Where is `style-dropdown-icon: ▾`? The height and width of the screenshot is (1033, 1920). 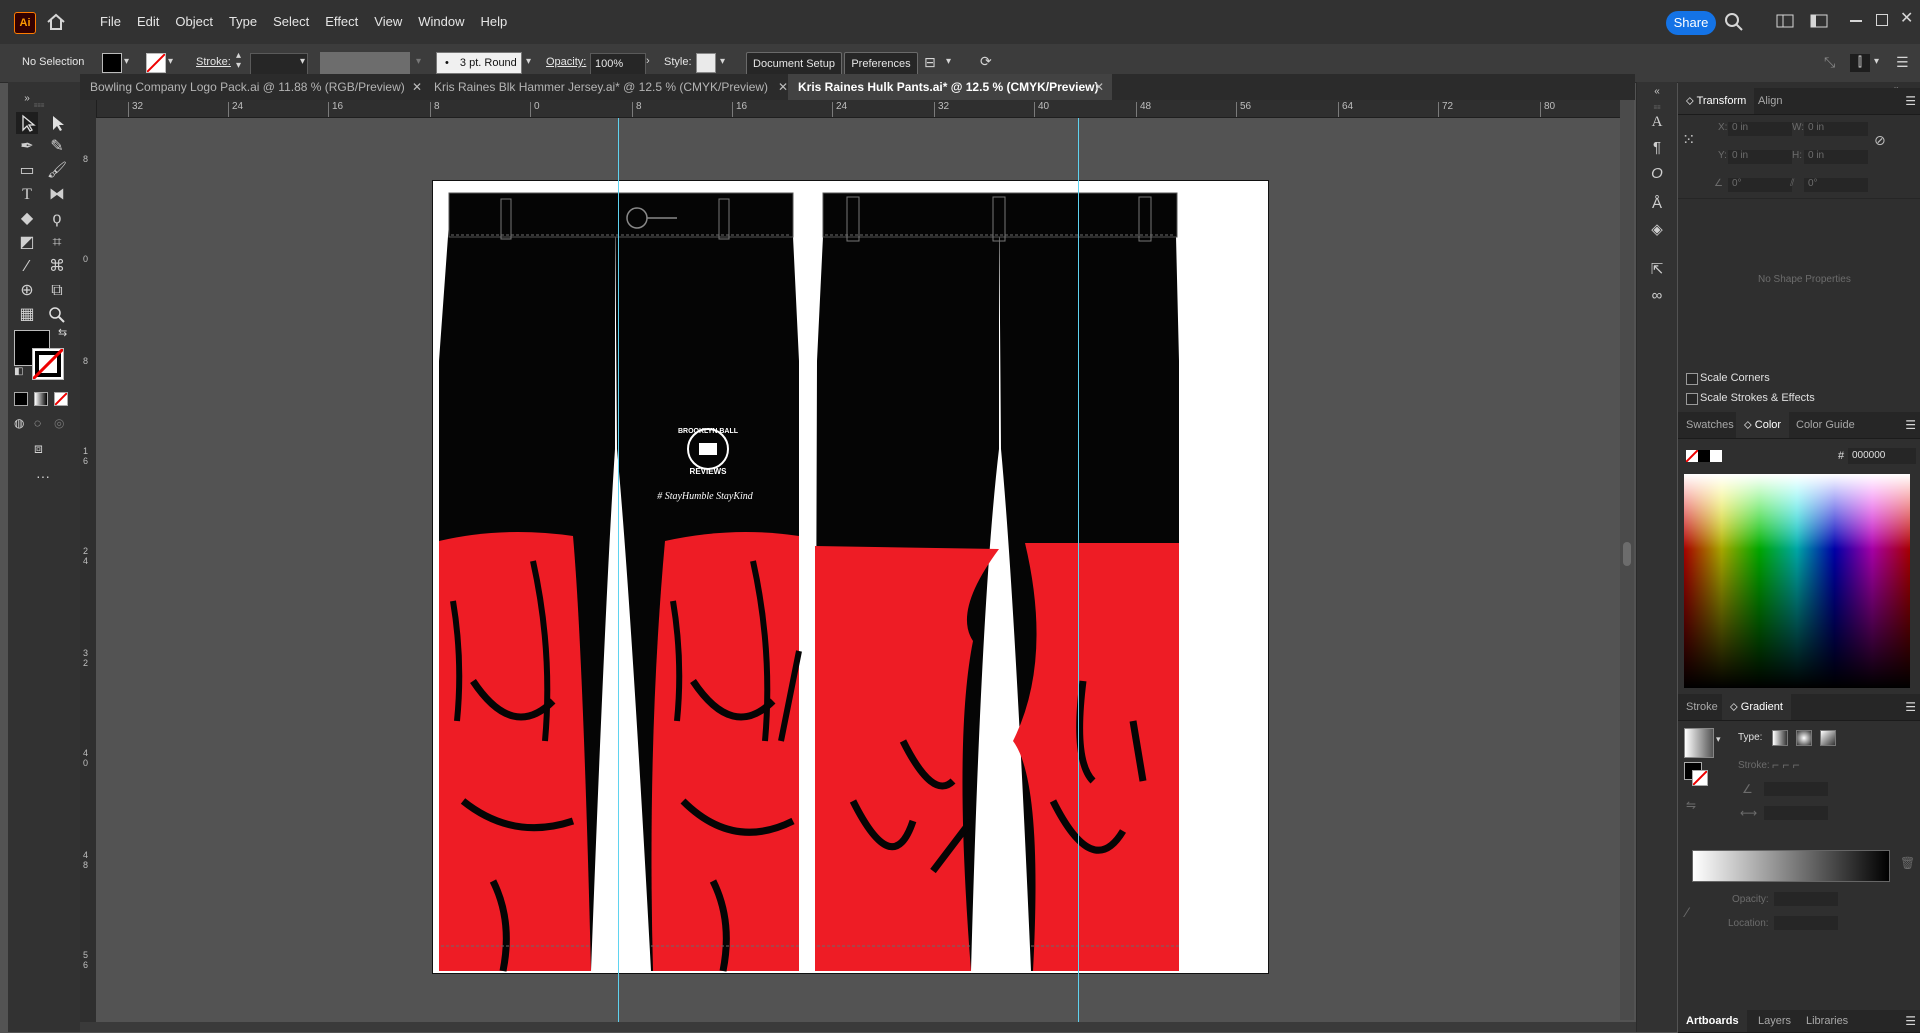
style-dropdown-icon: ▾ is located at coordinates (722, 61).